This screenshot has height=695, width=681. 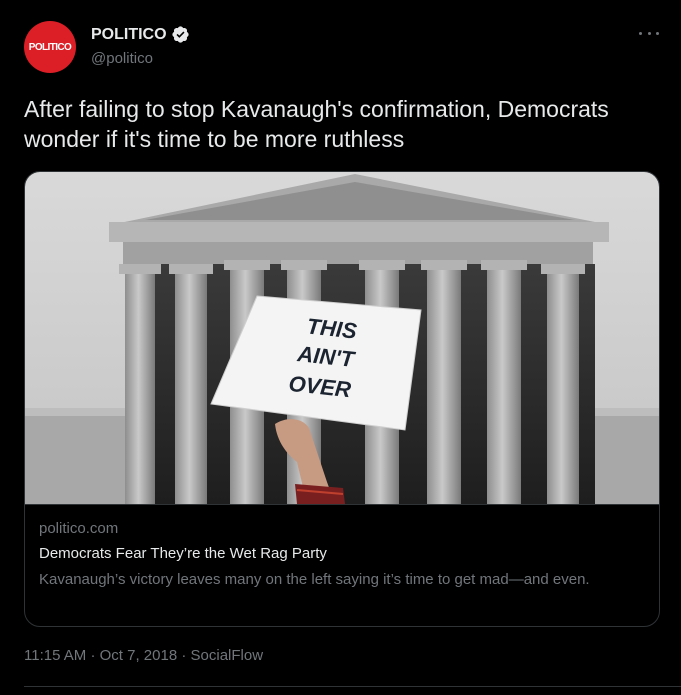 What do you see at coordinates (55, 655) in the screenshot?
I see `tweet-time: 11:15 AM` at bounding box center [55, 655].